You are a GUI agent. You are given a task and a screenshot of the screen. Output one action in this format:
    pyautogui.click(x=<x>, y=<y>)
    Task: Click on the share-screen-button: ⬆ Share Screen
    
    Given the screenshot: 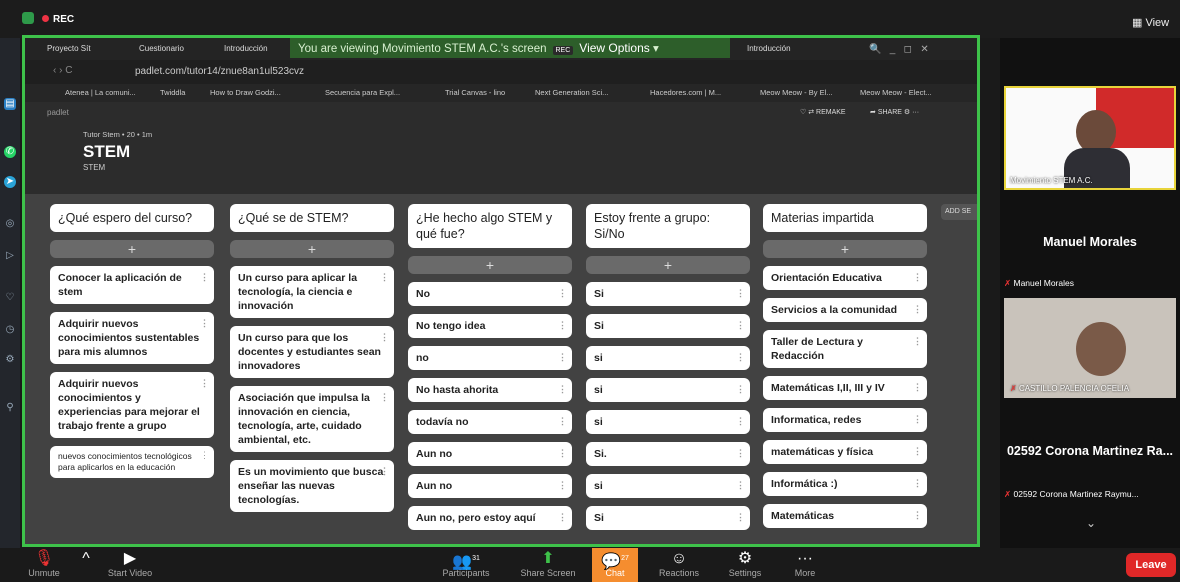 What is the action you would take?
    pyautogui.click(x=548, y=563)
    